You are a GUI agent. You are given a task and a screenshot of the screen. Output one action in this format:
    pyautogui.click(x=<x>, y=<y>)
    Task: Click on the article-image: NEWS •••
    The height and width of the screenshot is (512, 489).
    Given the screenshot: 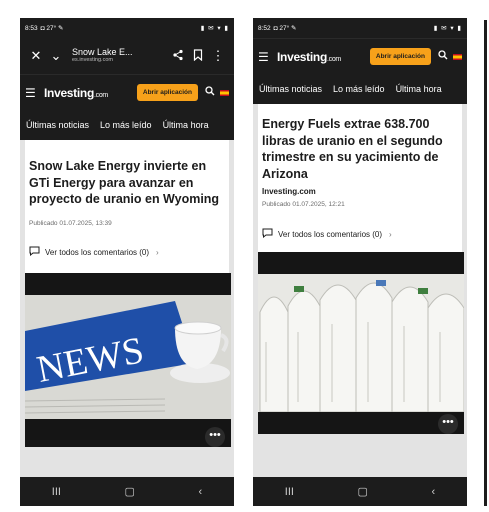 What is the action you would take?
    pyautogui.click(x=127, y=359)
    